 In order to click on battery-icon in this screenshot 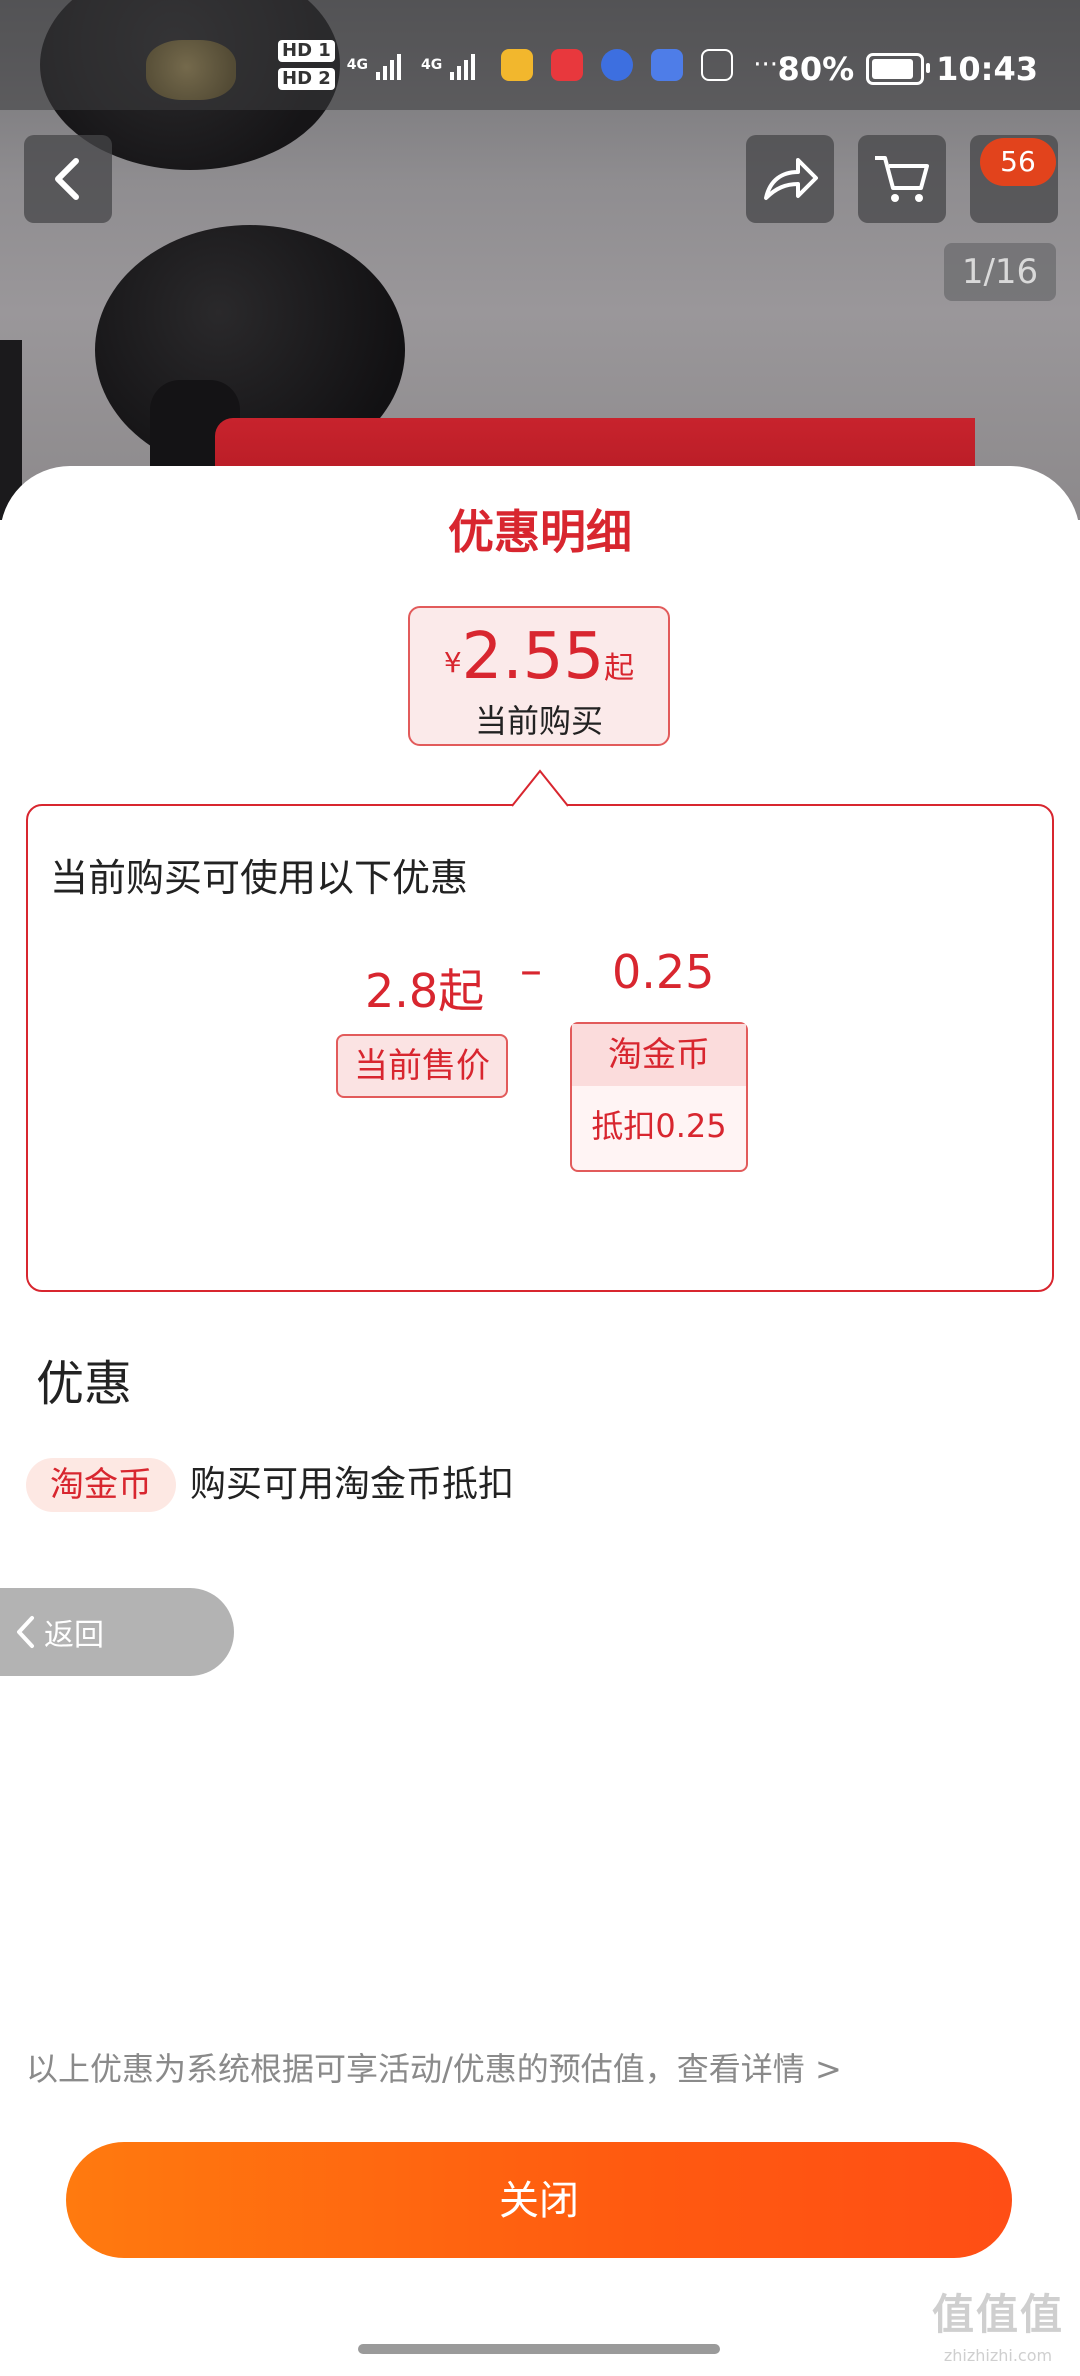, I will do `click(898, 69)`.